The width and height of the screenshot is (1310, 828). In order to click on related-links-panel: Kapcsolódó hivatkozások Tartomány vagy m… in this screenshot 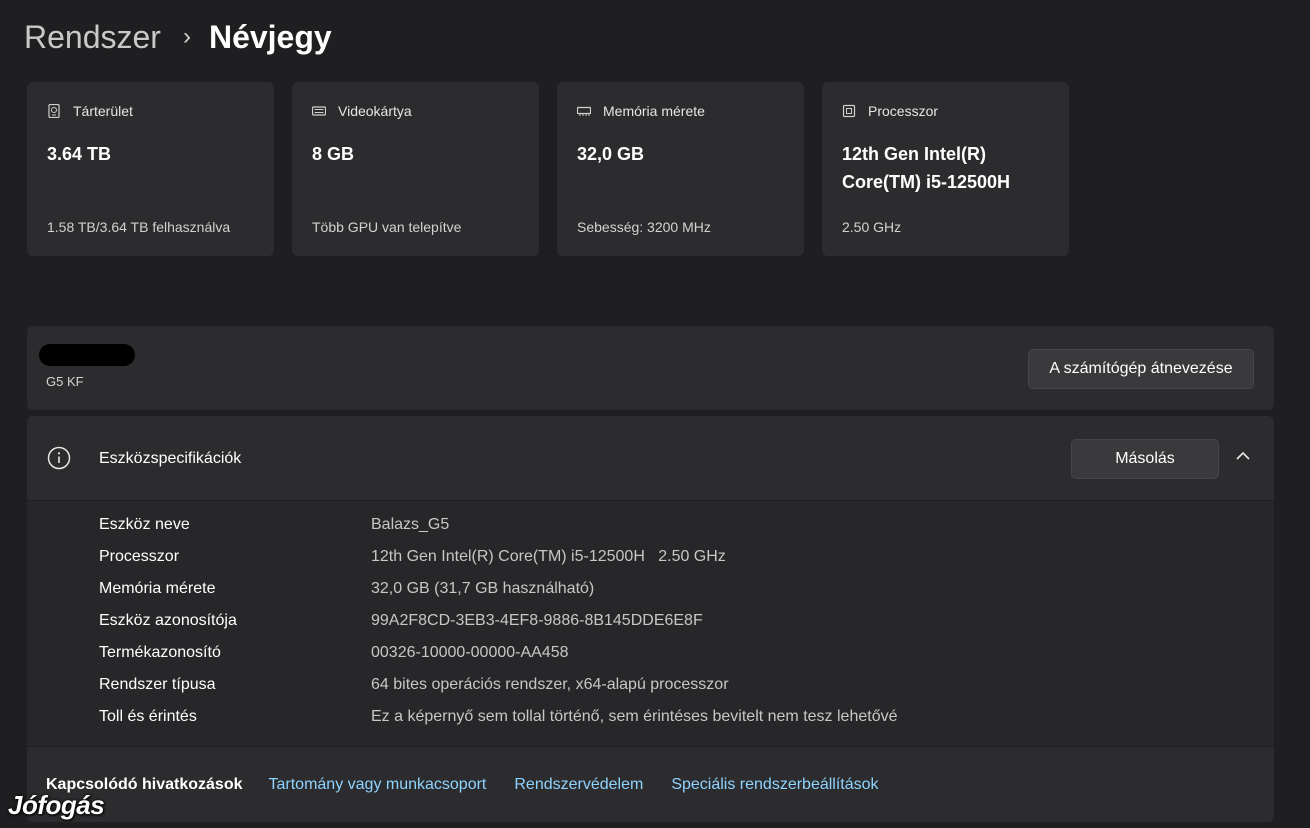, I will do `click(650, 784)`.